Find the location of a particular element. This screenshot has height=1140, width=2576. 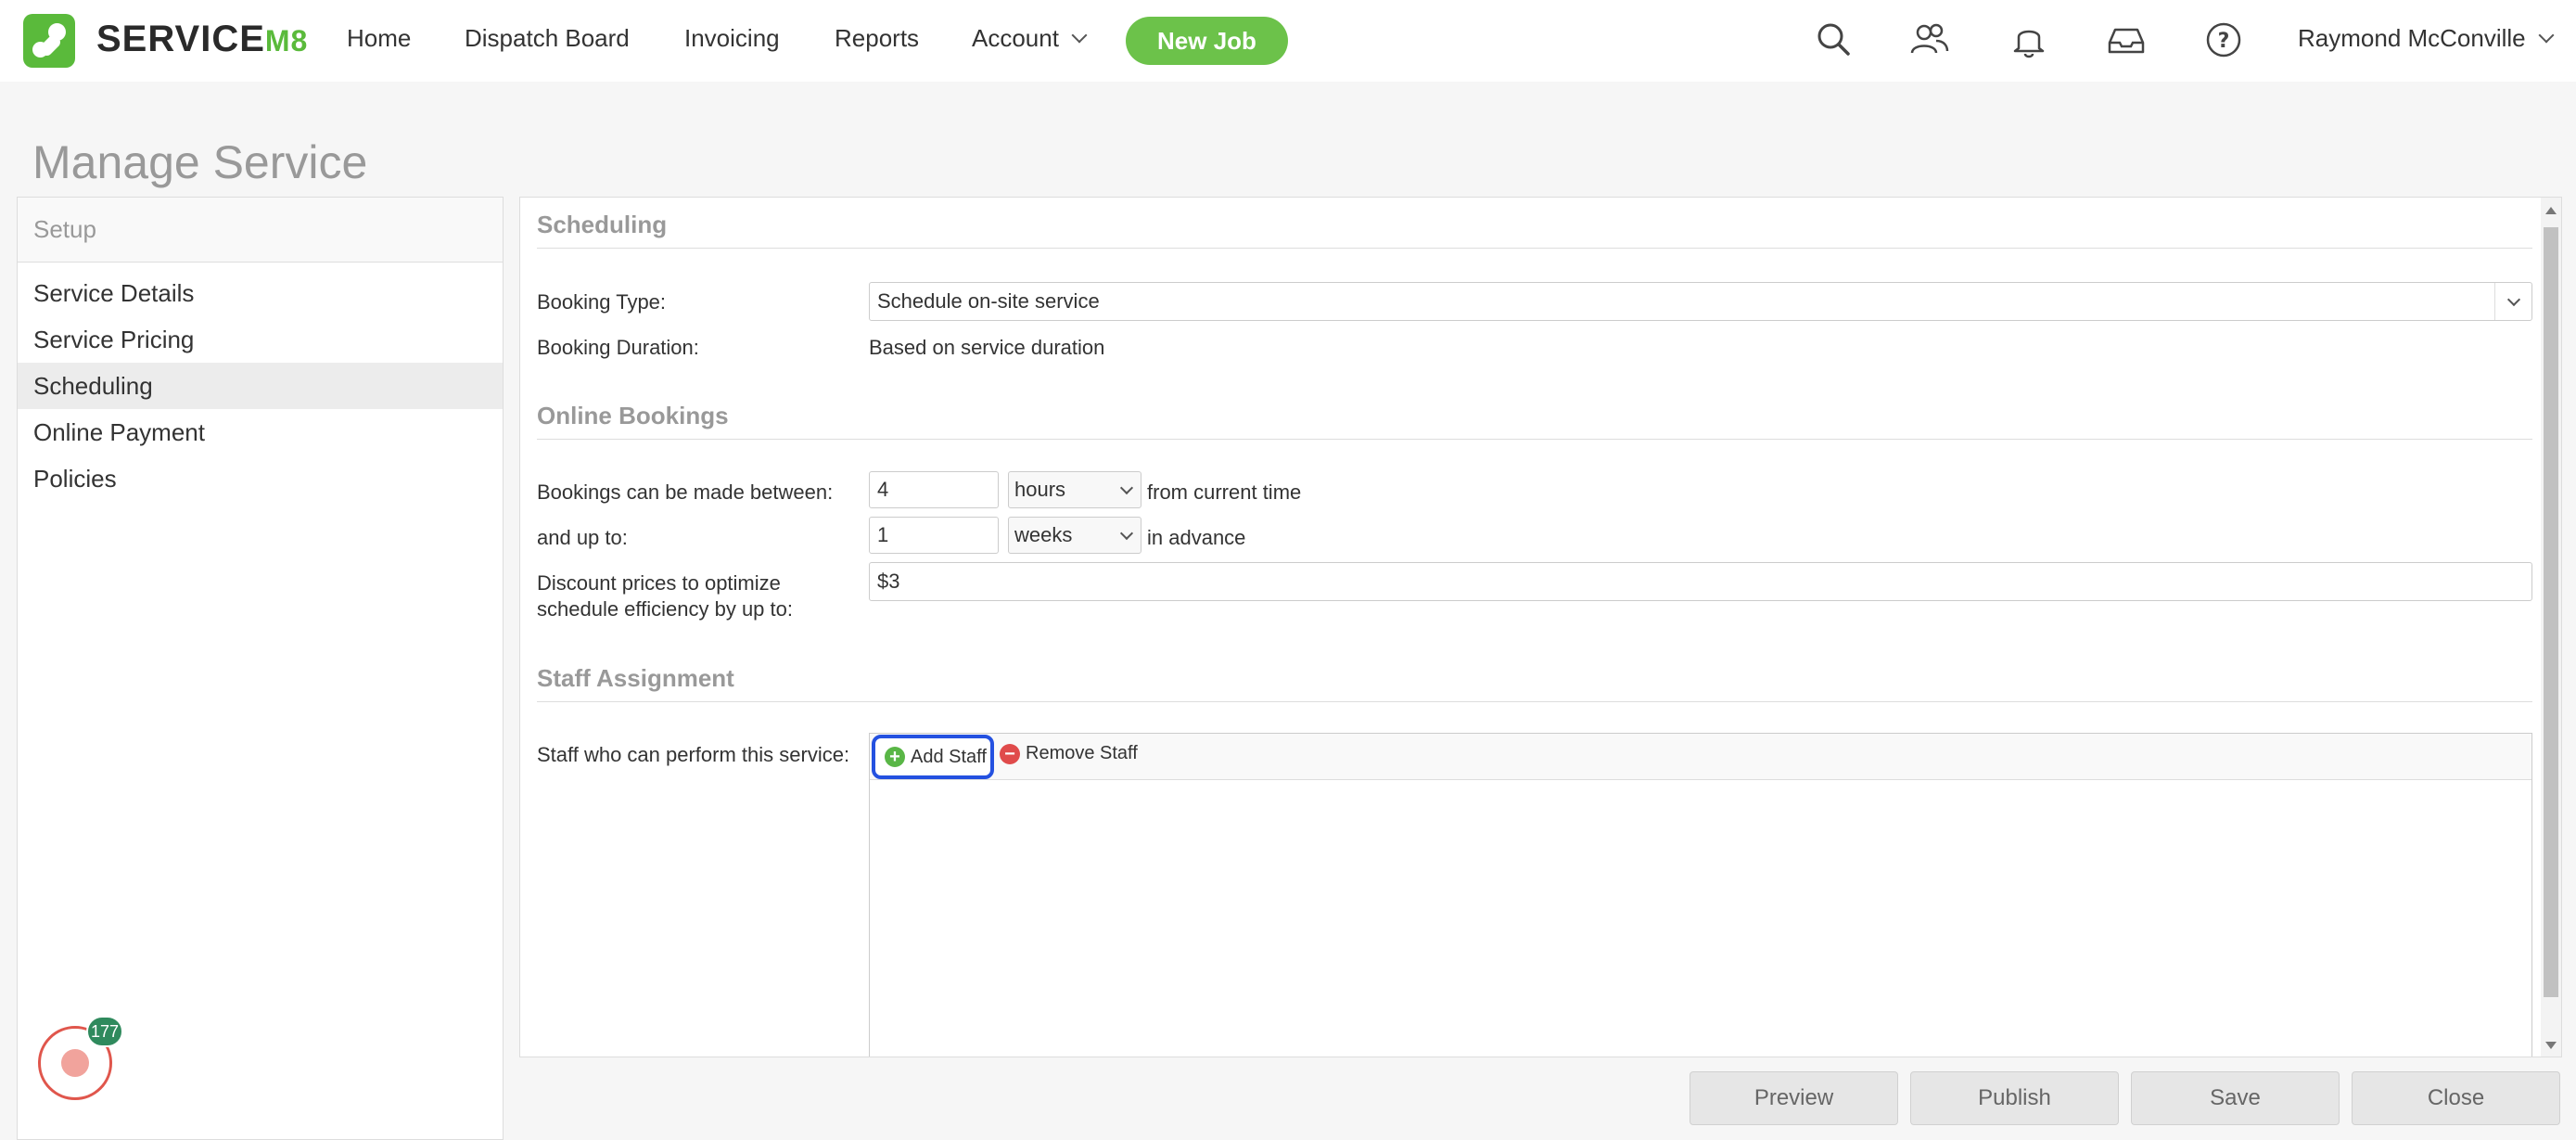

staff-toolbar: + Add Staff − Remove Staff is located at coordinates (1700, 757).